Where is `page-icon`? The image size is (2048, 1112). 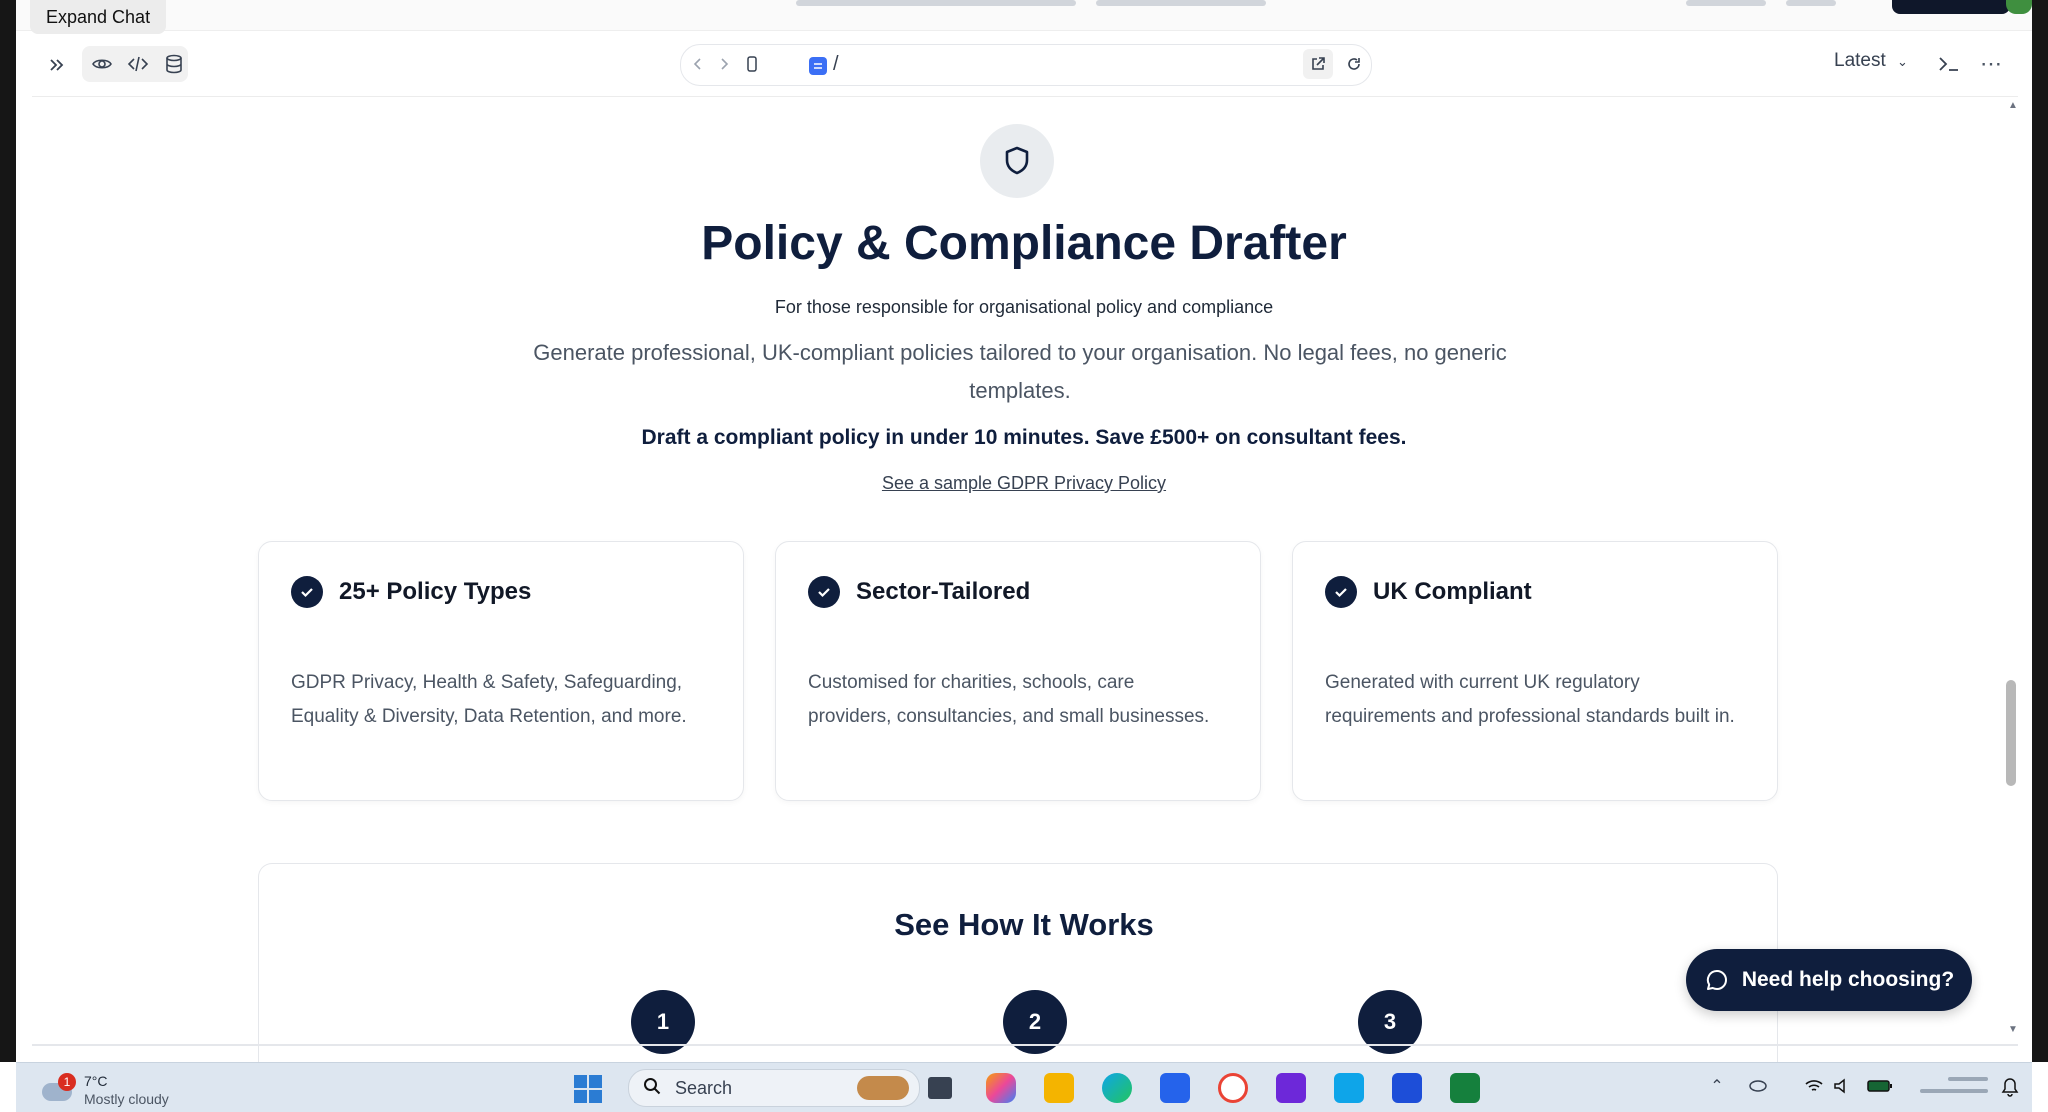
page-icon is located at coordinates (818, 66).